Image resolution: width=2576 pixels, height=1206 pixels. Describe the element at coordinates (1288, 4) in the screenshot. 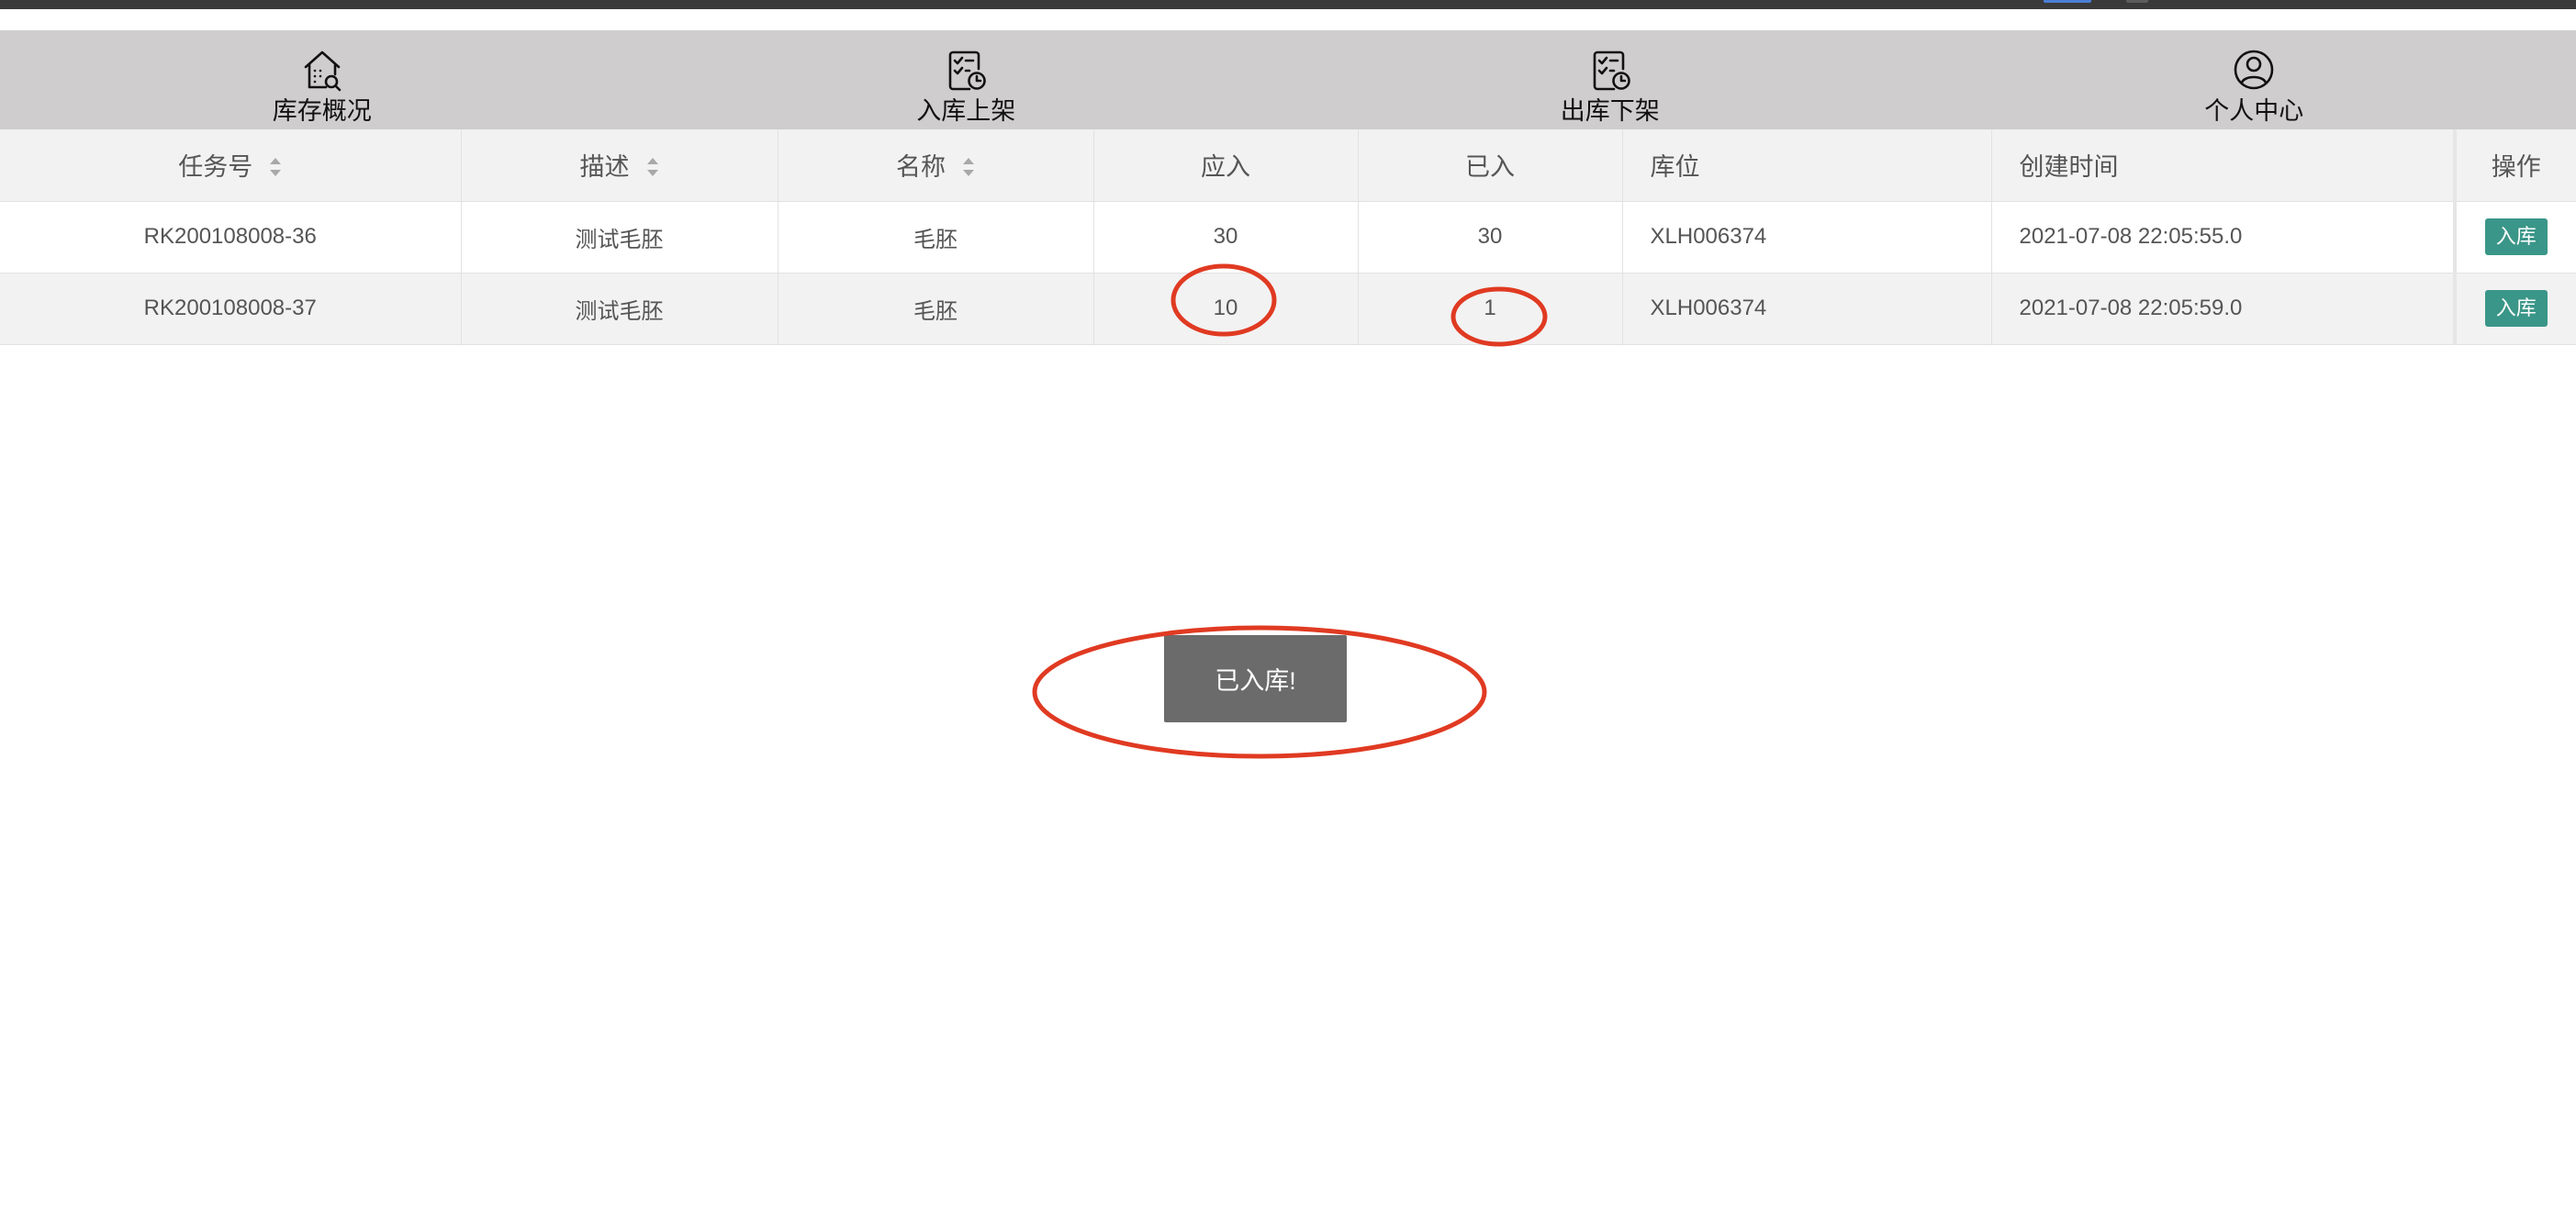

I see `browser-top-strip` at that location.